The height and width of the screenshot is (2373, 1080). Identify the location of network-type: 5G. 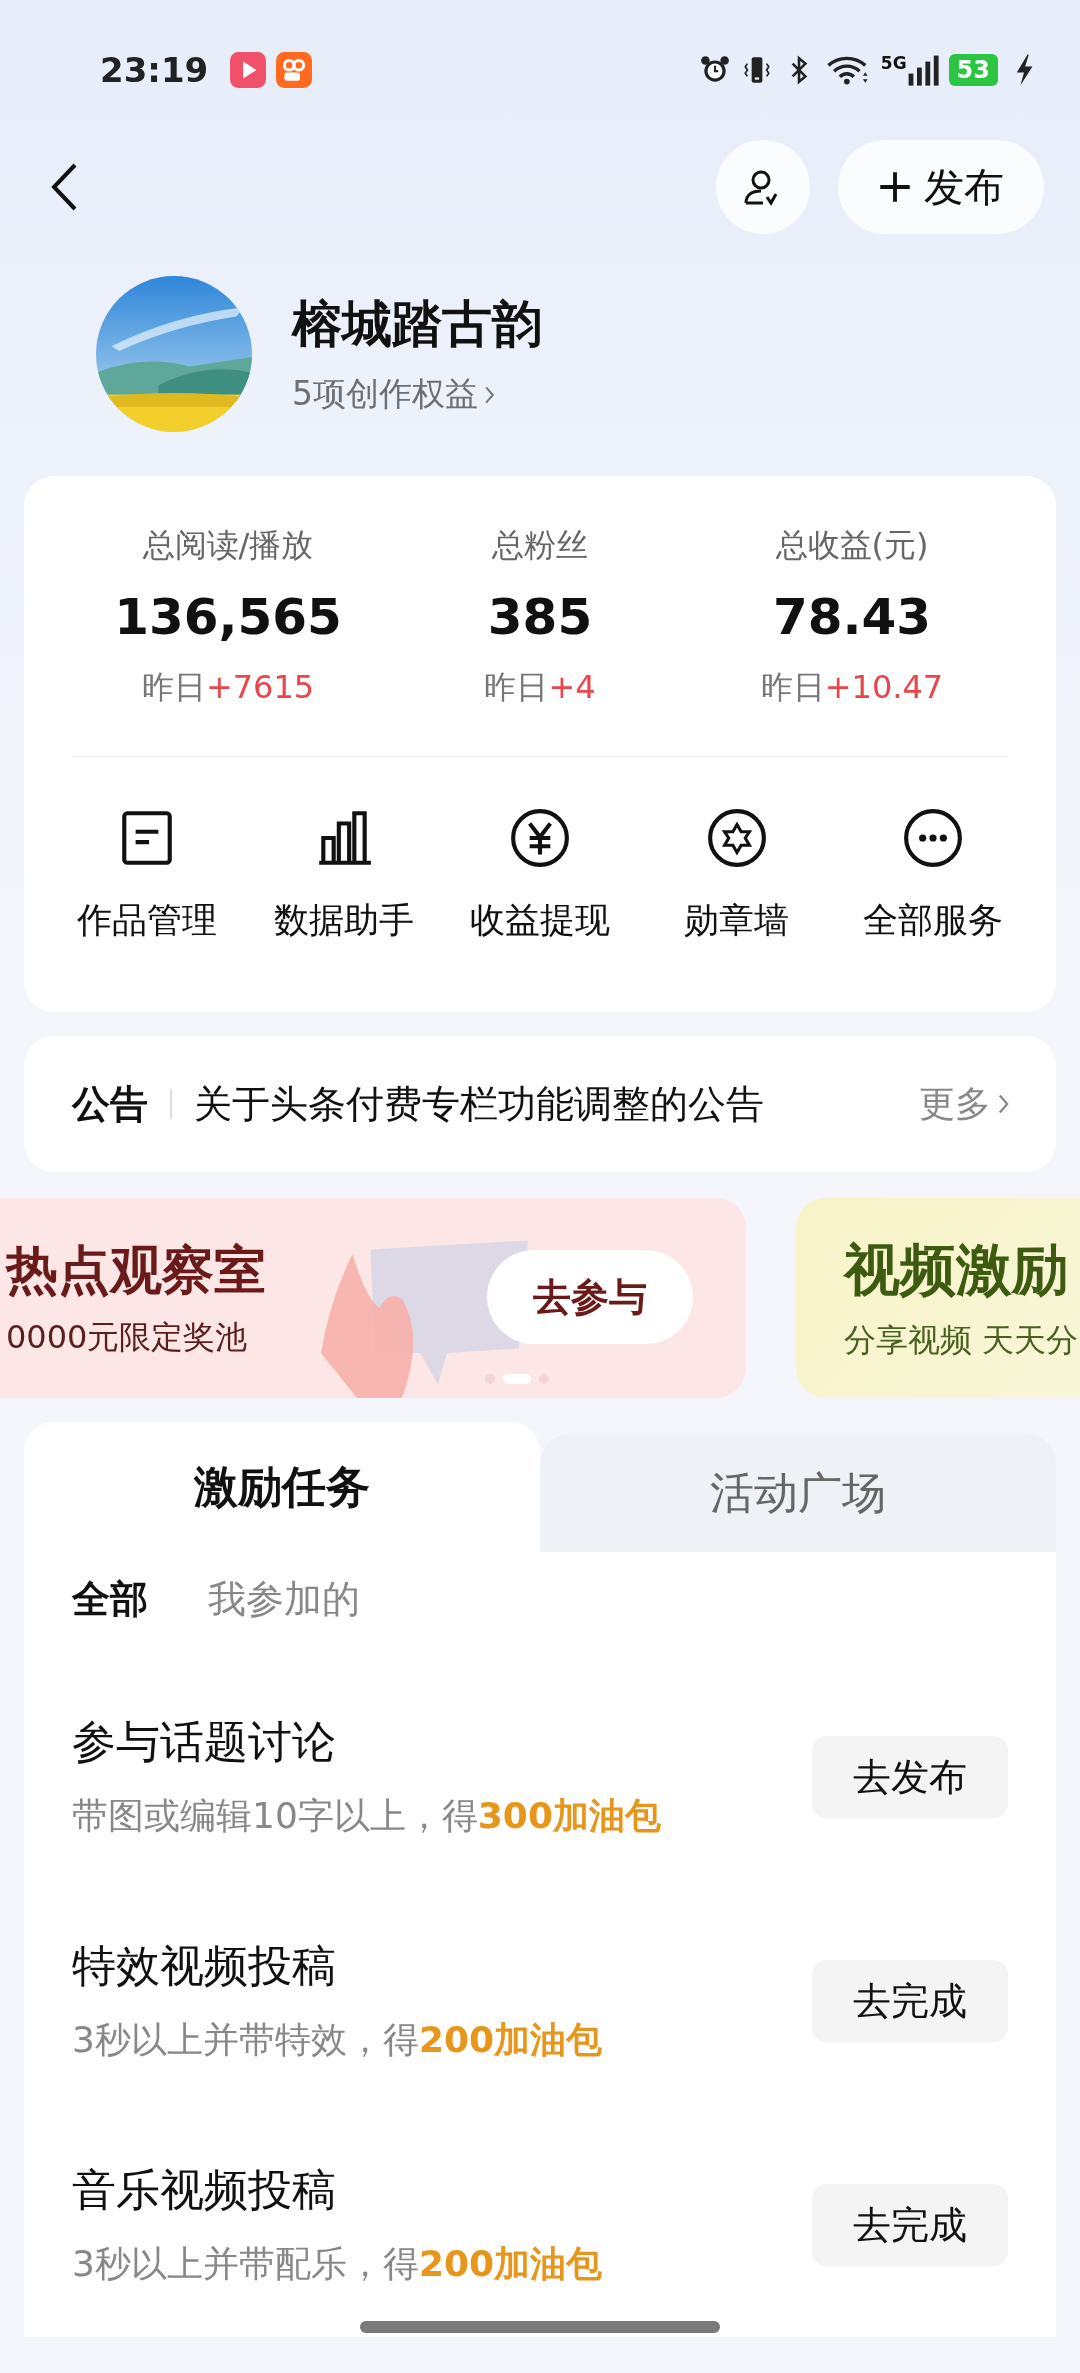
(893, 63).